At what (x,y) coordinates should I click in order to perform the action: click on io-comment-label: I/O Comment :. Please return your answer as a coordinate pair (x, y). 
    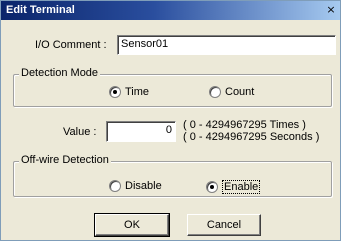
    Looking at the image, I should click on (71, 45).